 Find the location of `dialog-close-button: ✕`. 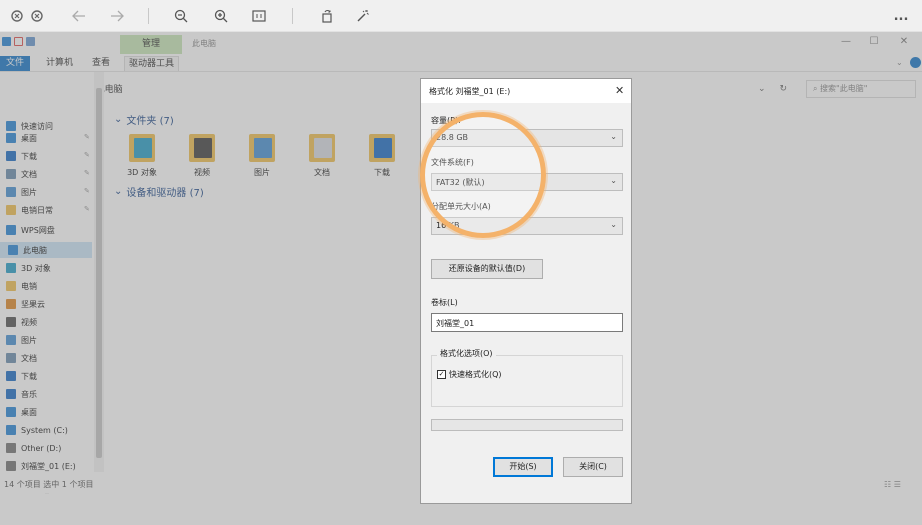

dialog-close-button: ✕ is located at coordinates (619, 90).